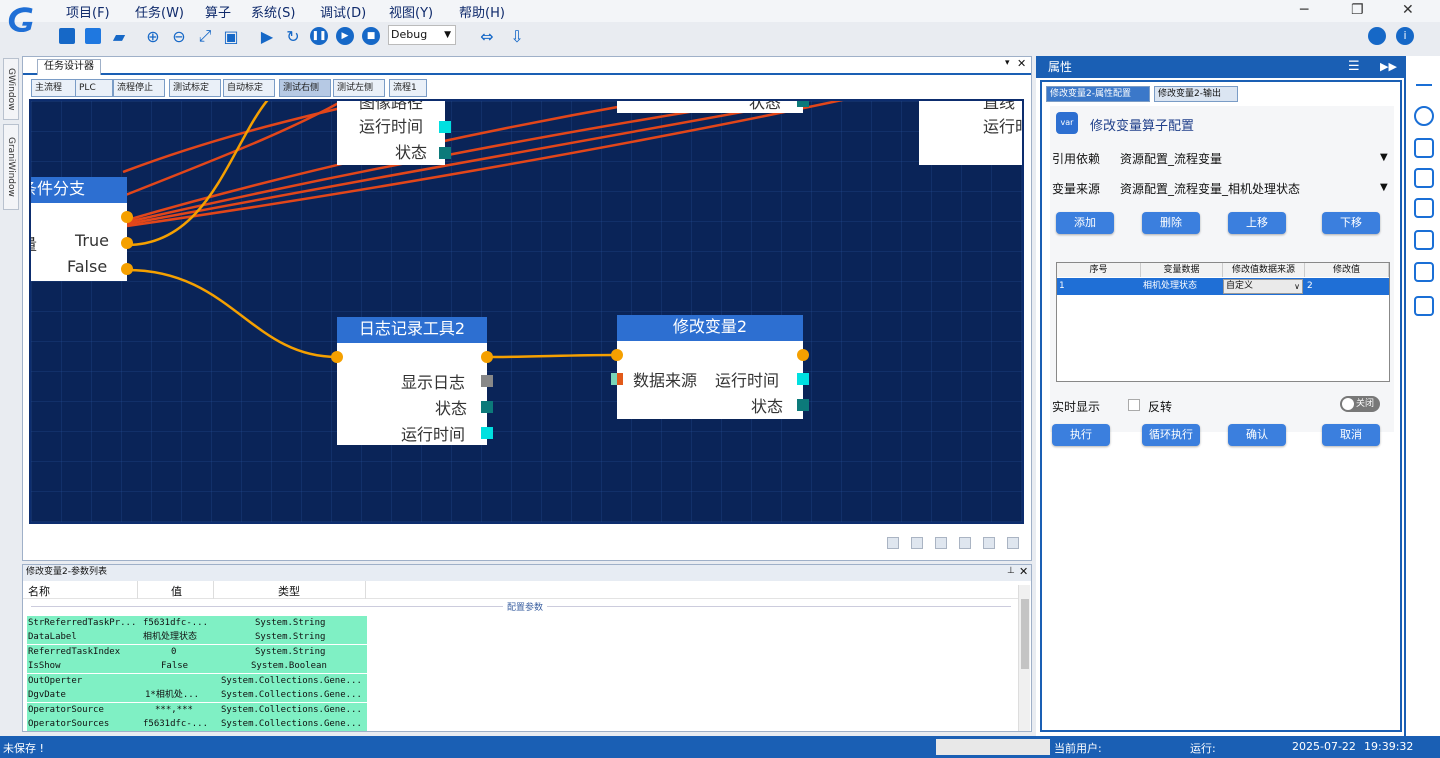 This screenshot has height=758, width=1440. I want to click on execute-button: 执行, so click(1081, 435).